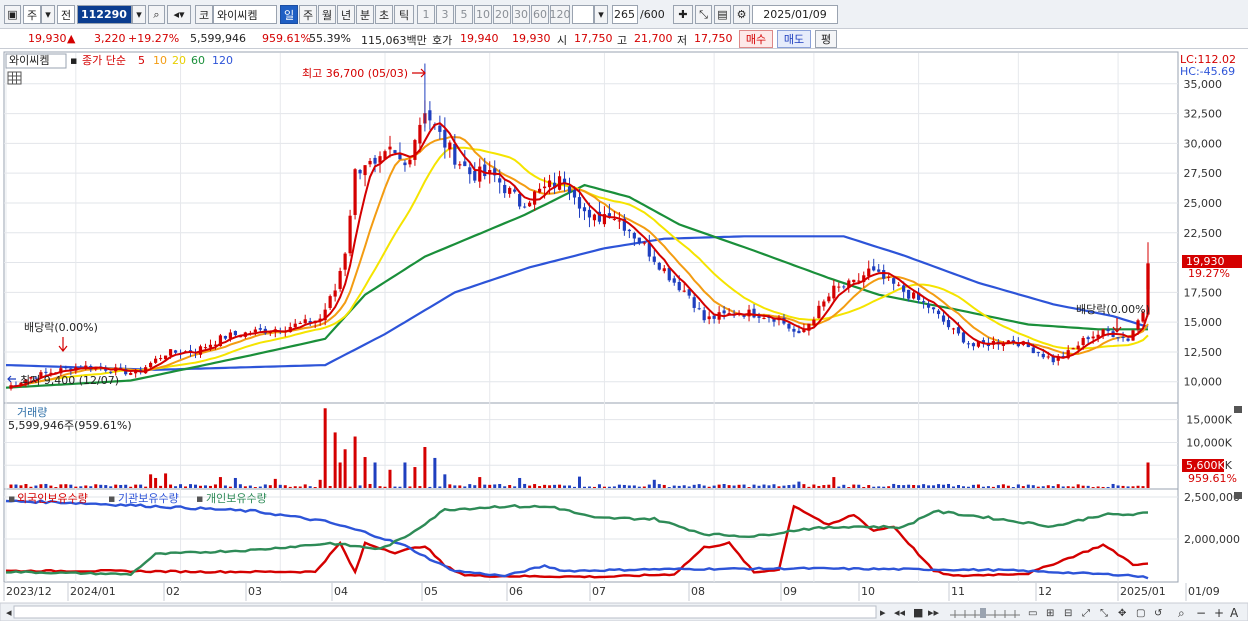 The image size is (1248, 621). Describe the element at coordinates (756, 39) in the screenshot. I see `buy-button: 매수` at that location.